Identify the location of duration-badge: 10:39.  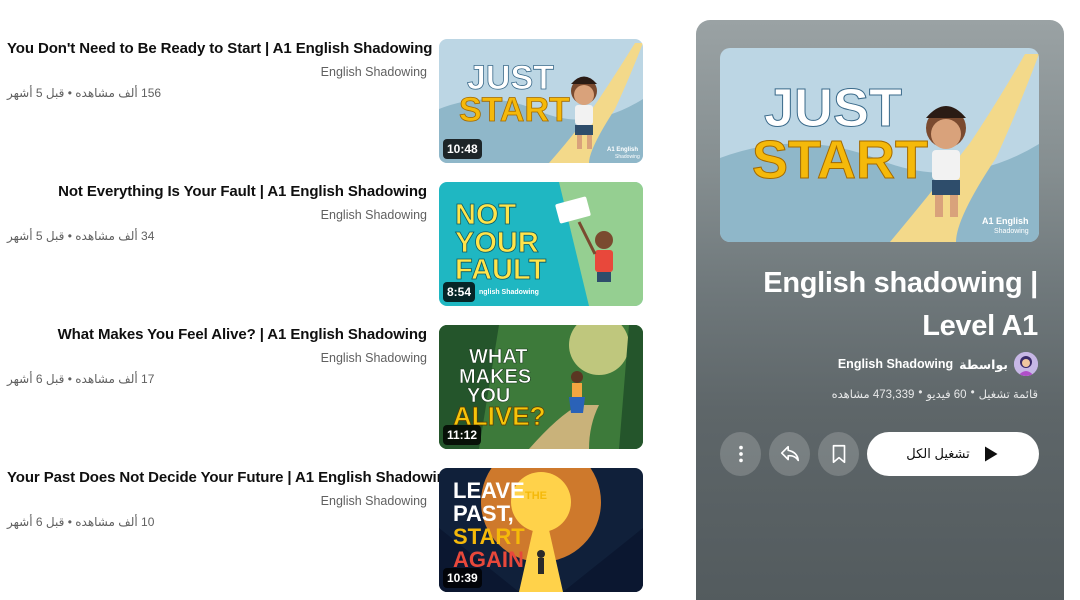
(462, 578).